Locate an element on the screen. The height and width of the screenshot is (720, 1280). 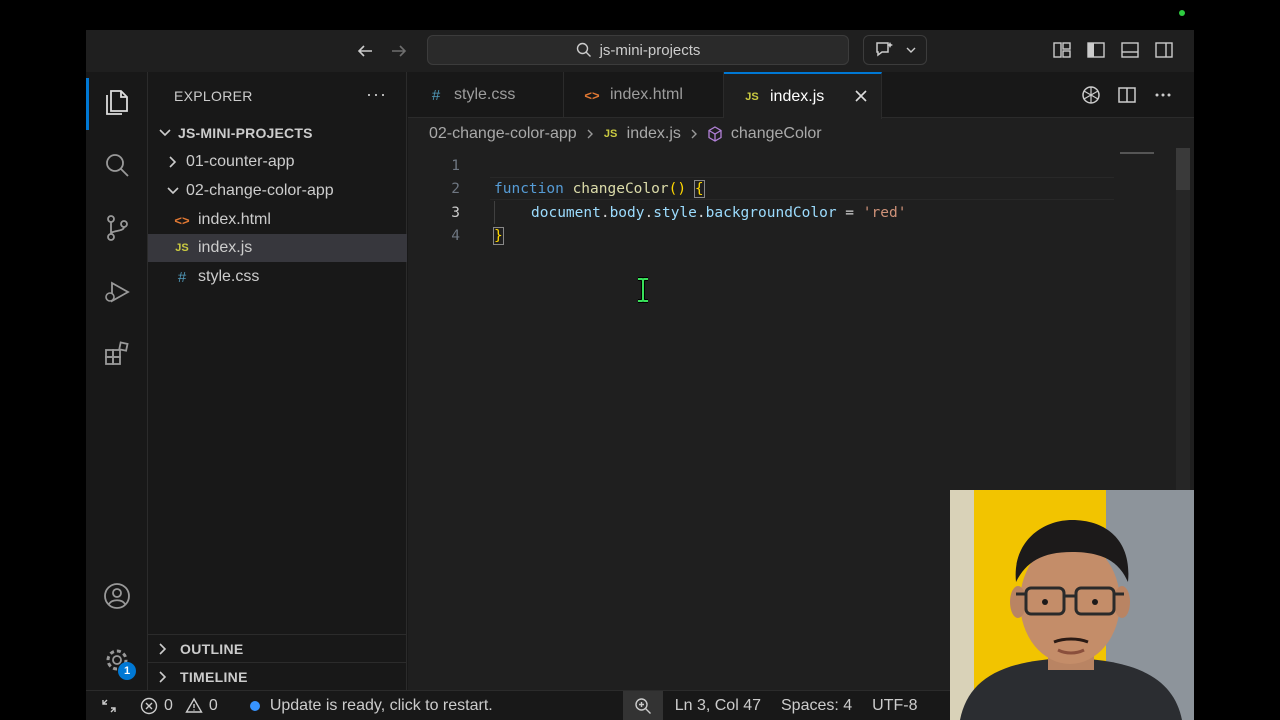
tree-item-label: index.js is located at coordinates (225, 247).